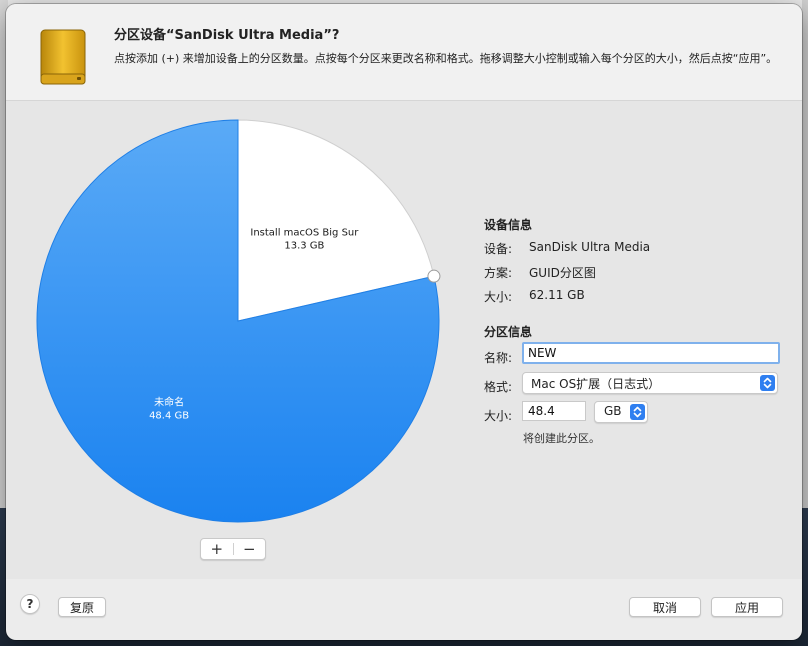 This screenshot has height=646, width=808. I want to click on add-partition-button: +, so click(217, 549).